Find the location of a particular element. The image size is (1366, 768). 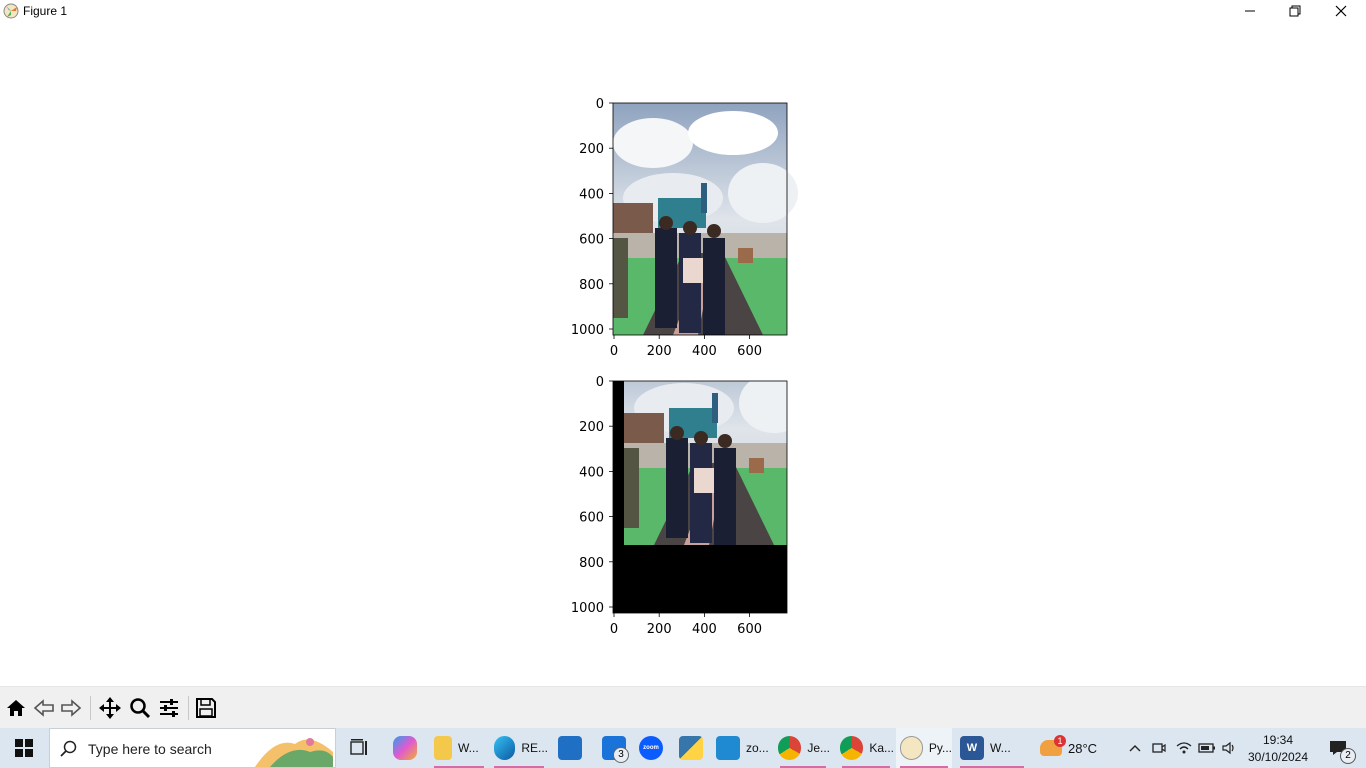

taskbar-search: Type here to search is located at coordinates (192, 748).